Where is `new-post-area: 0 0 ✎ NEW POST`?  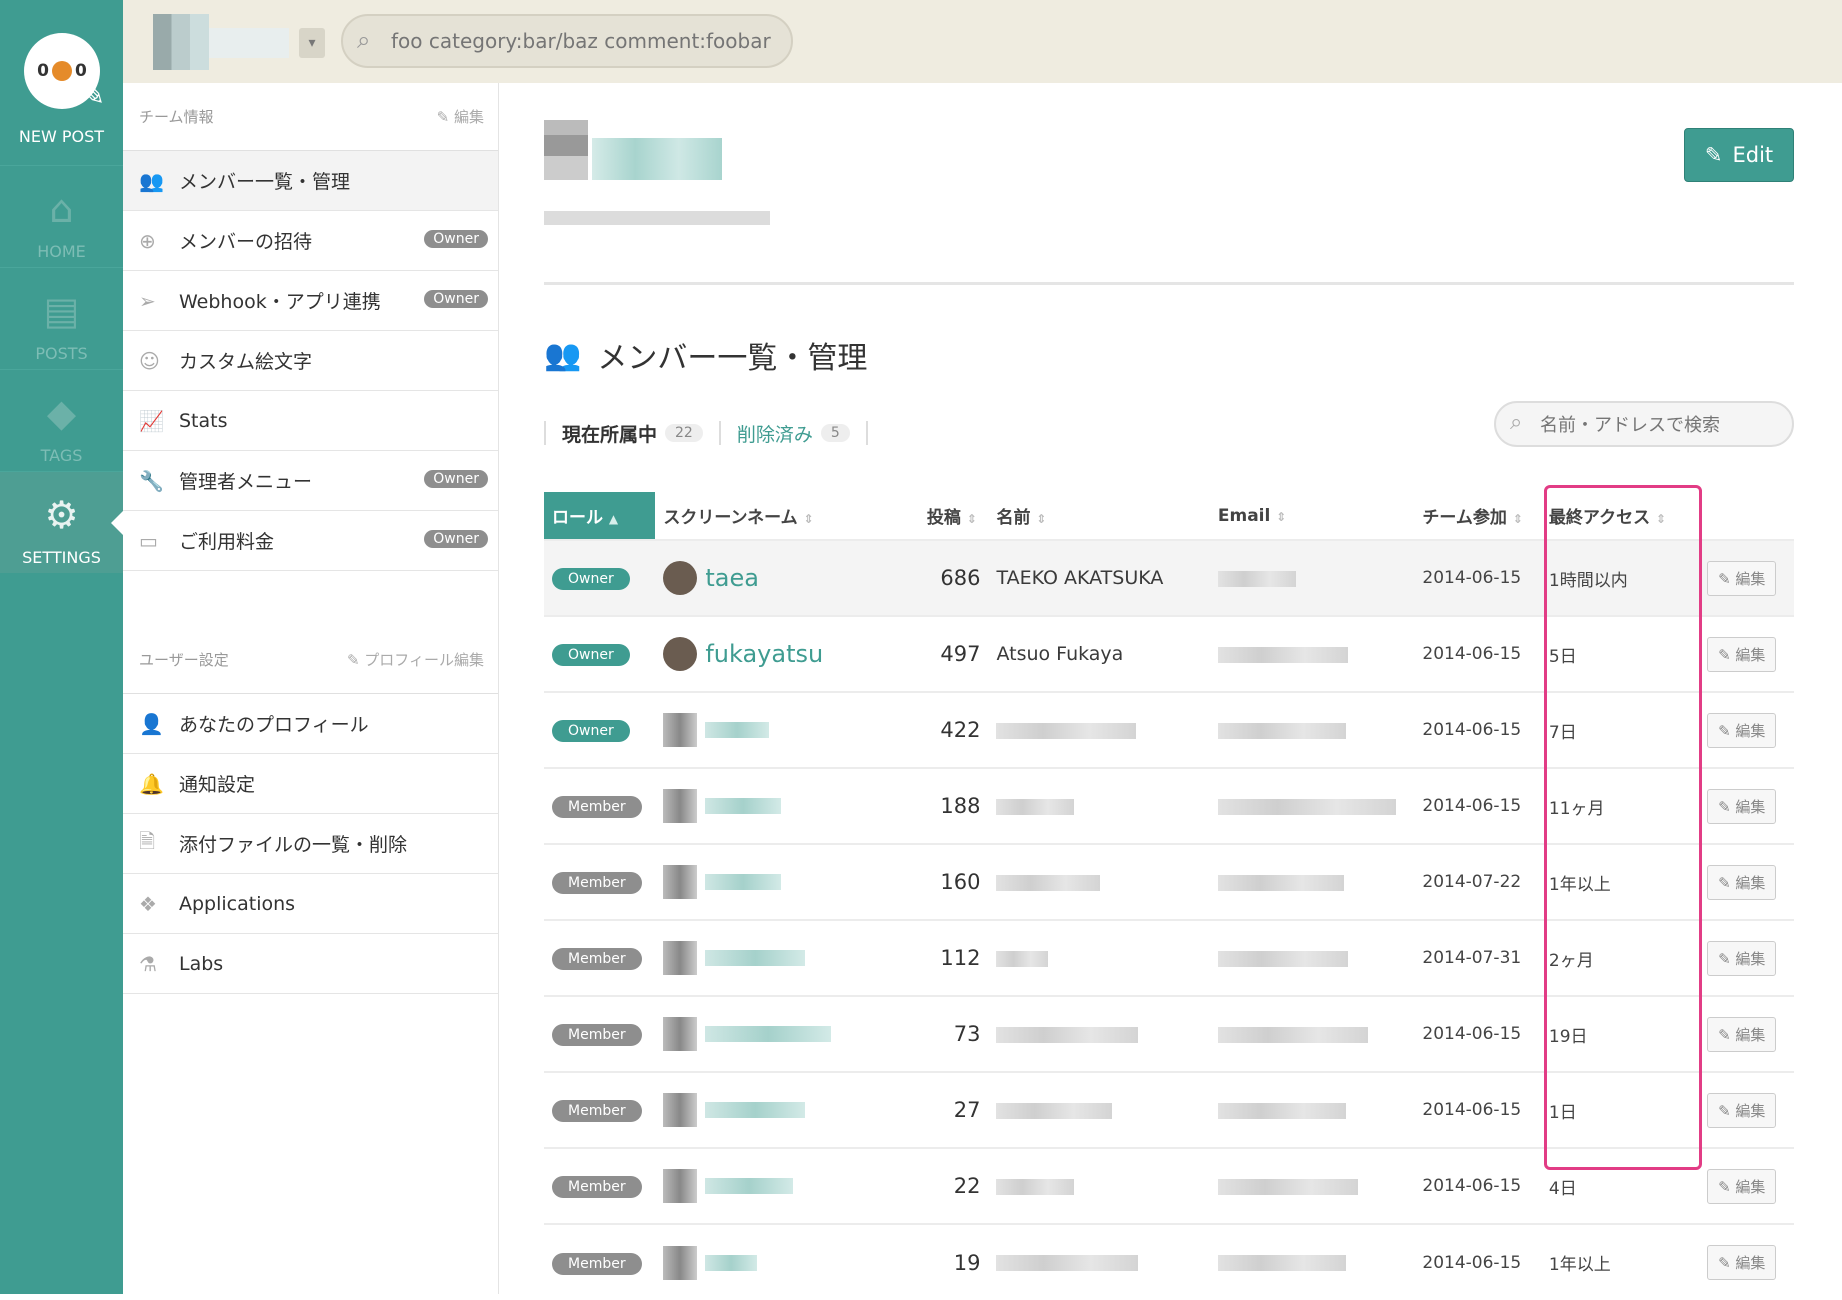
new-post-area: 0 0 ✎ NEW POST is located at coordinates (61, 82).